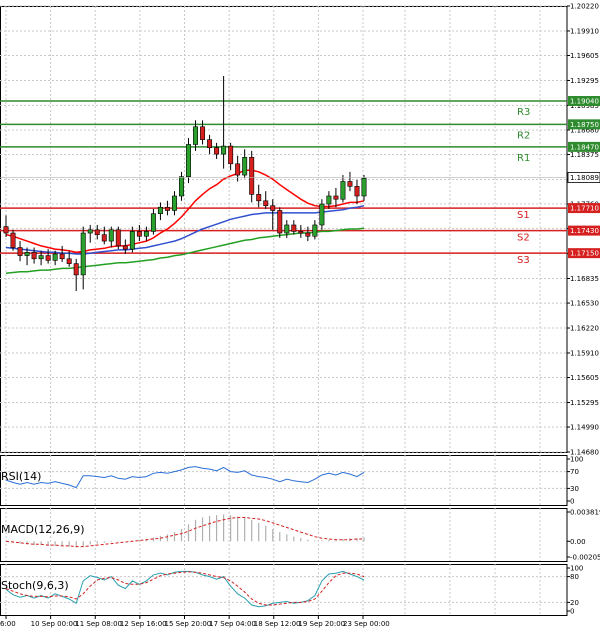  Describe the element at coordinates (98, 624) in the screenshot. I see `date-tick-label: 11 Sep 08:00` at that location.